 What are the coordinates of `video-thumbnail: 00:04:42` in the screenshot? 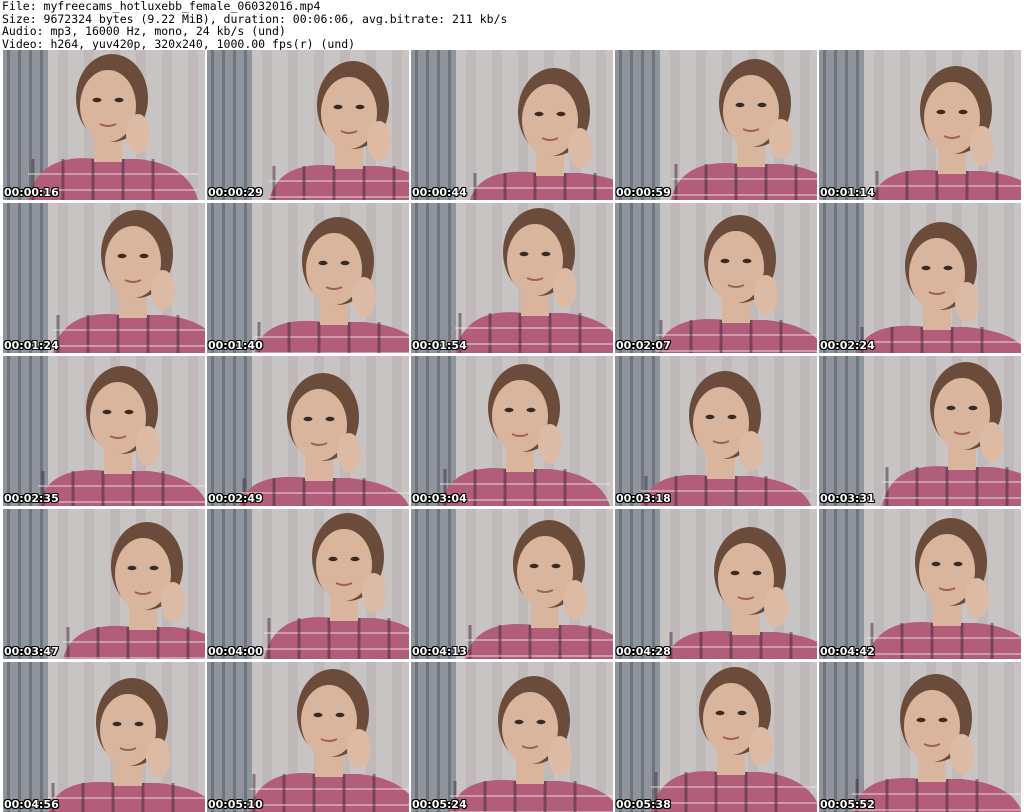 It's located at (920, 584).